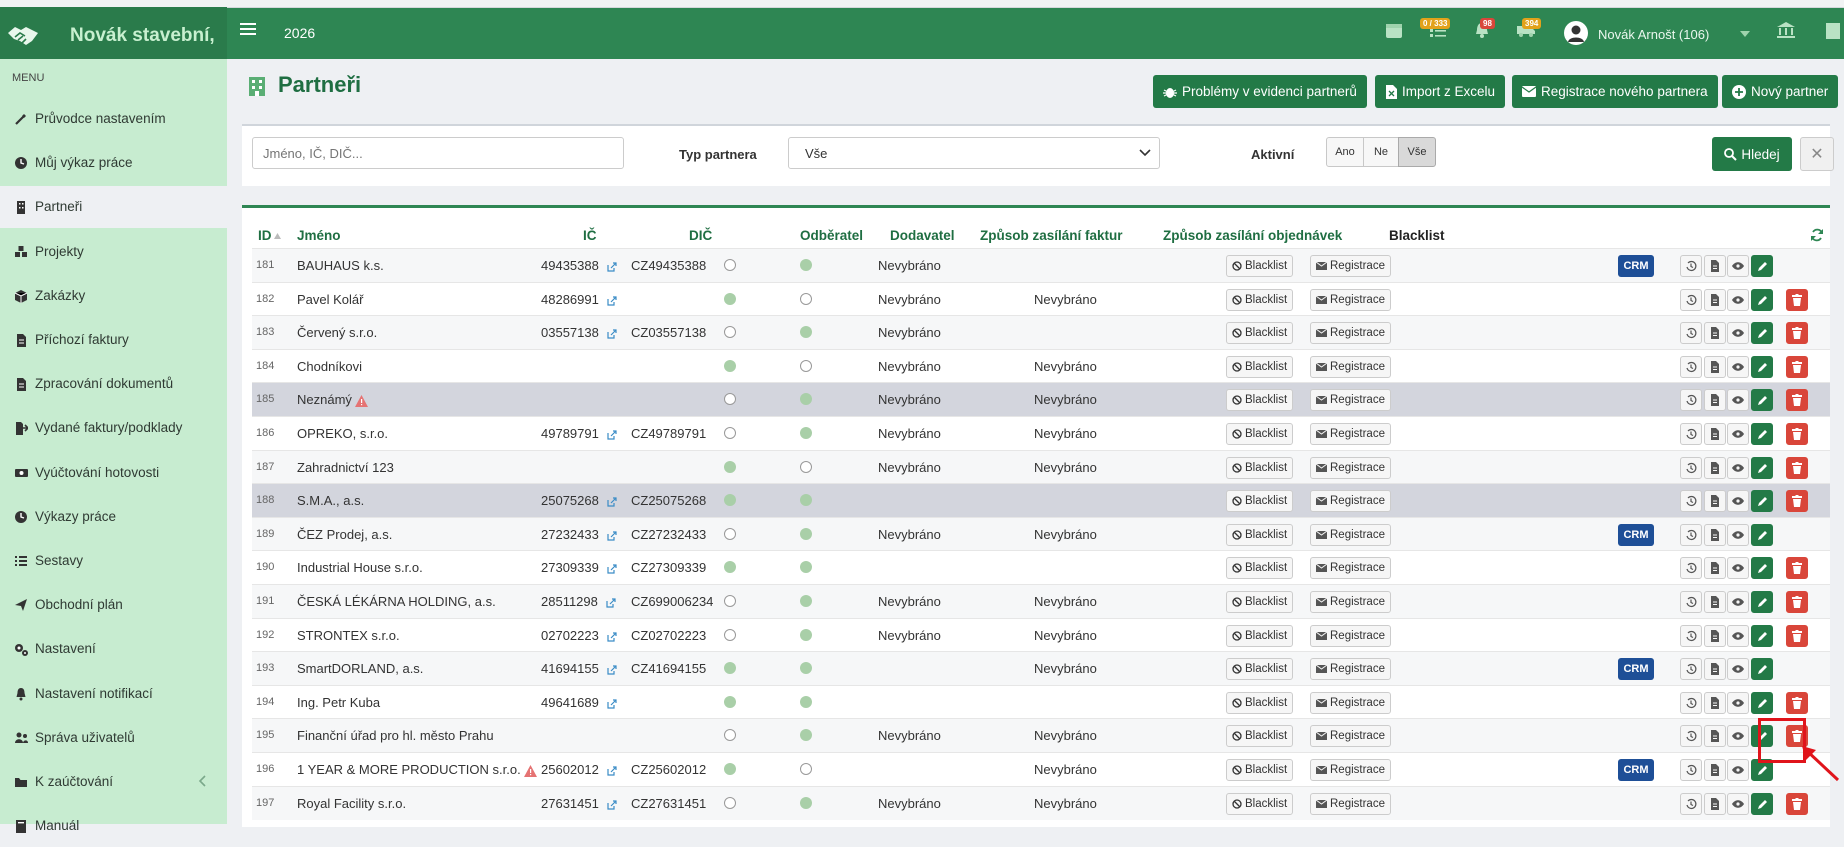  What do you see at coordinates (337, 332) in the screenshot?
I see `partner-name: Červený s.r.o.` at bounding box center [337, 332].